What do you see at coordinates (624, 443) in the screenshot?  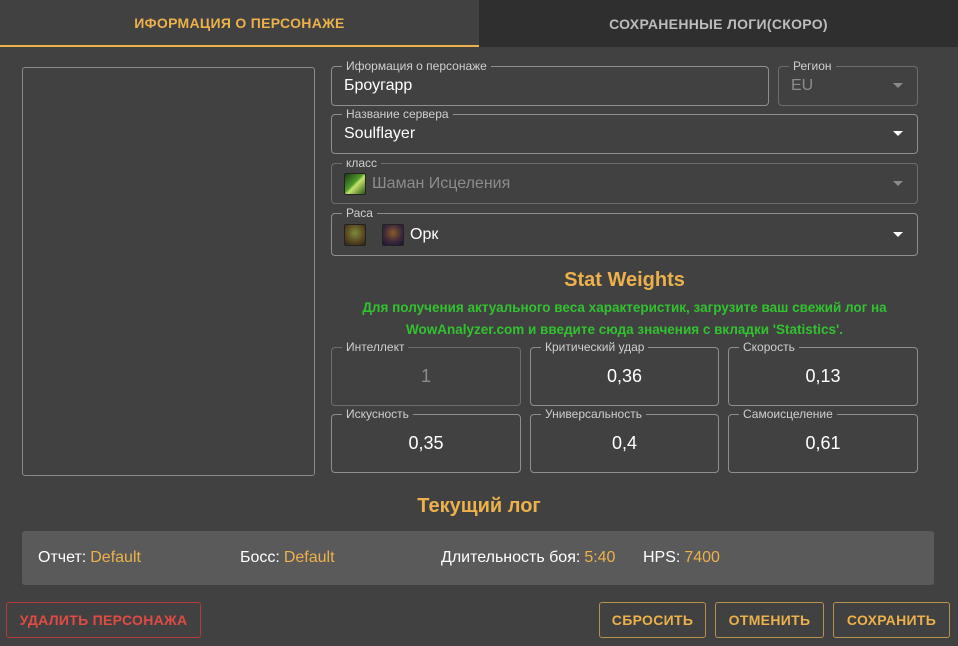 I see `stat-versatility-value: 0,4` at bounding box center [624, 443].